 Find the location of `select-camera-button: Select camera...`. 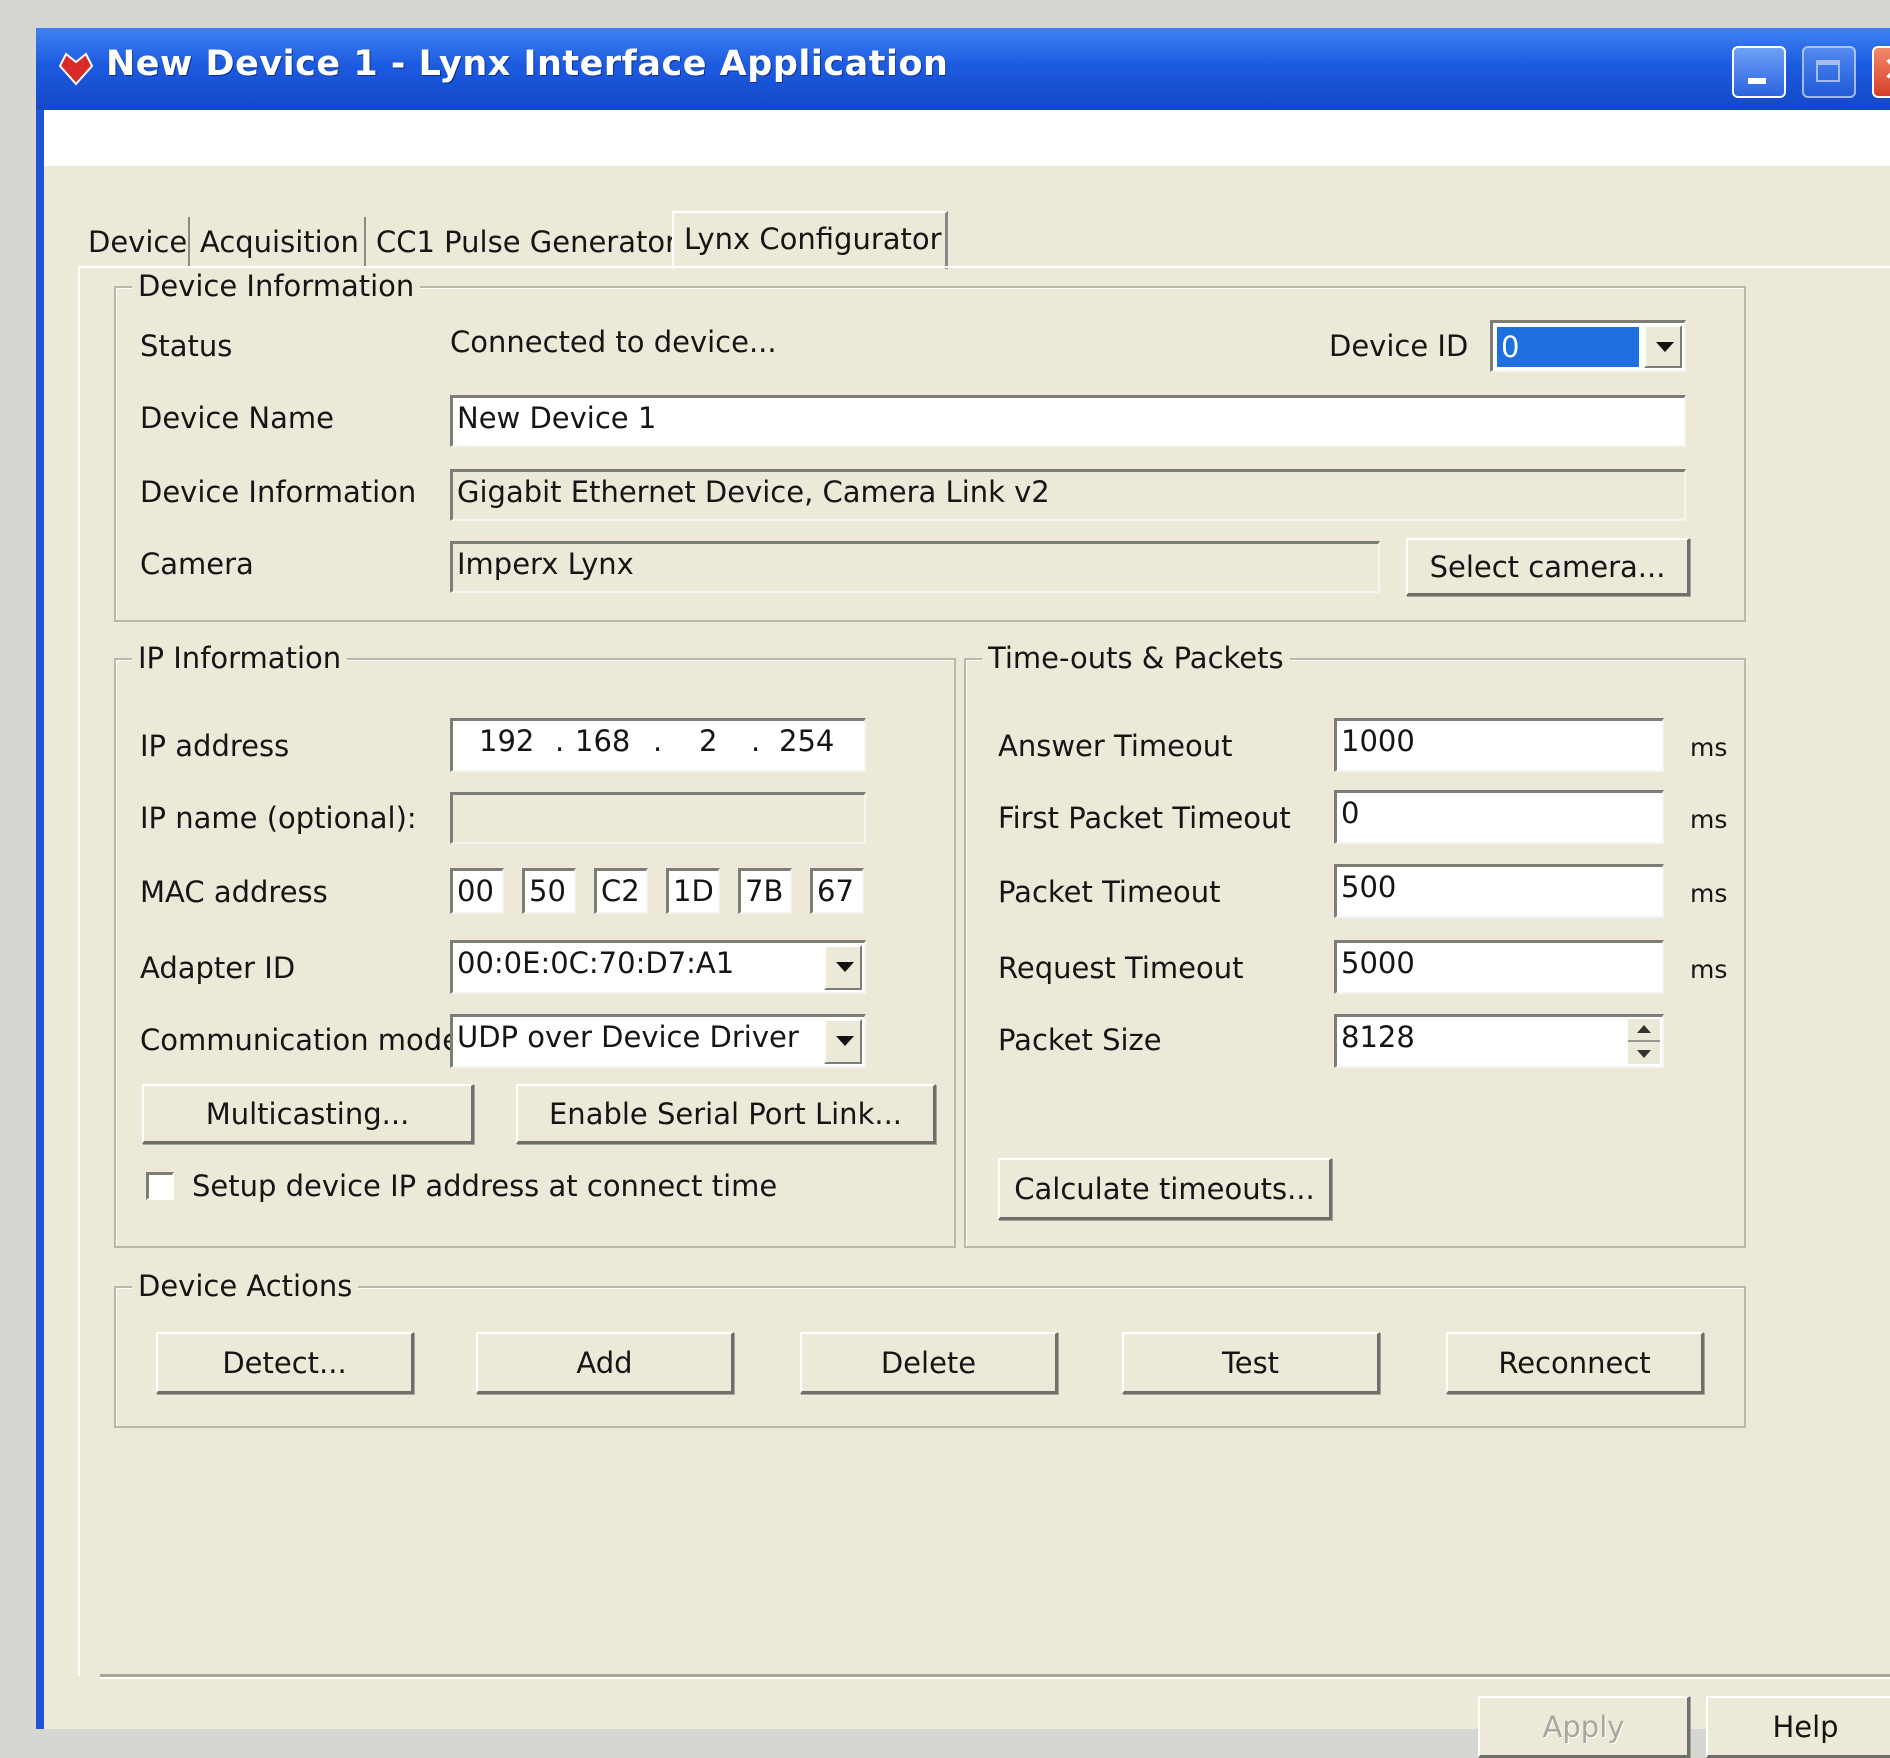

select-camera-button: Select camera... is located at coordinates (1548, 567).